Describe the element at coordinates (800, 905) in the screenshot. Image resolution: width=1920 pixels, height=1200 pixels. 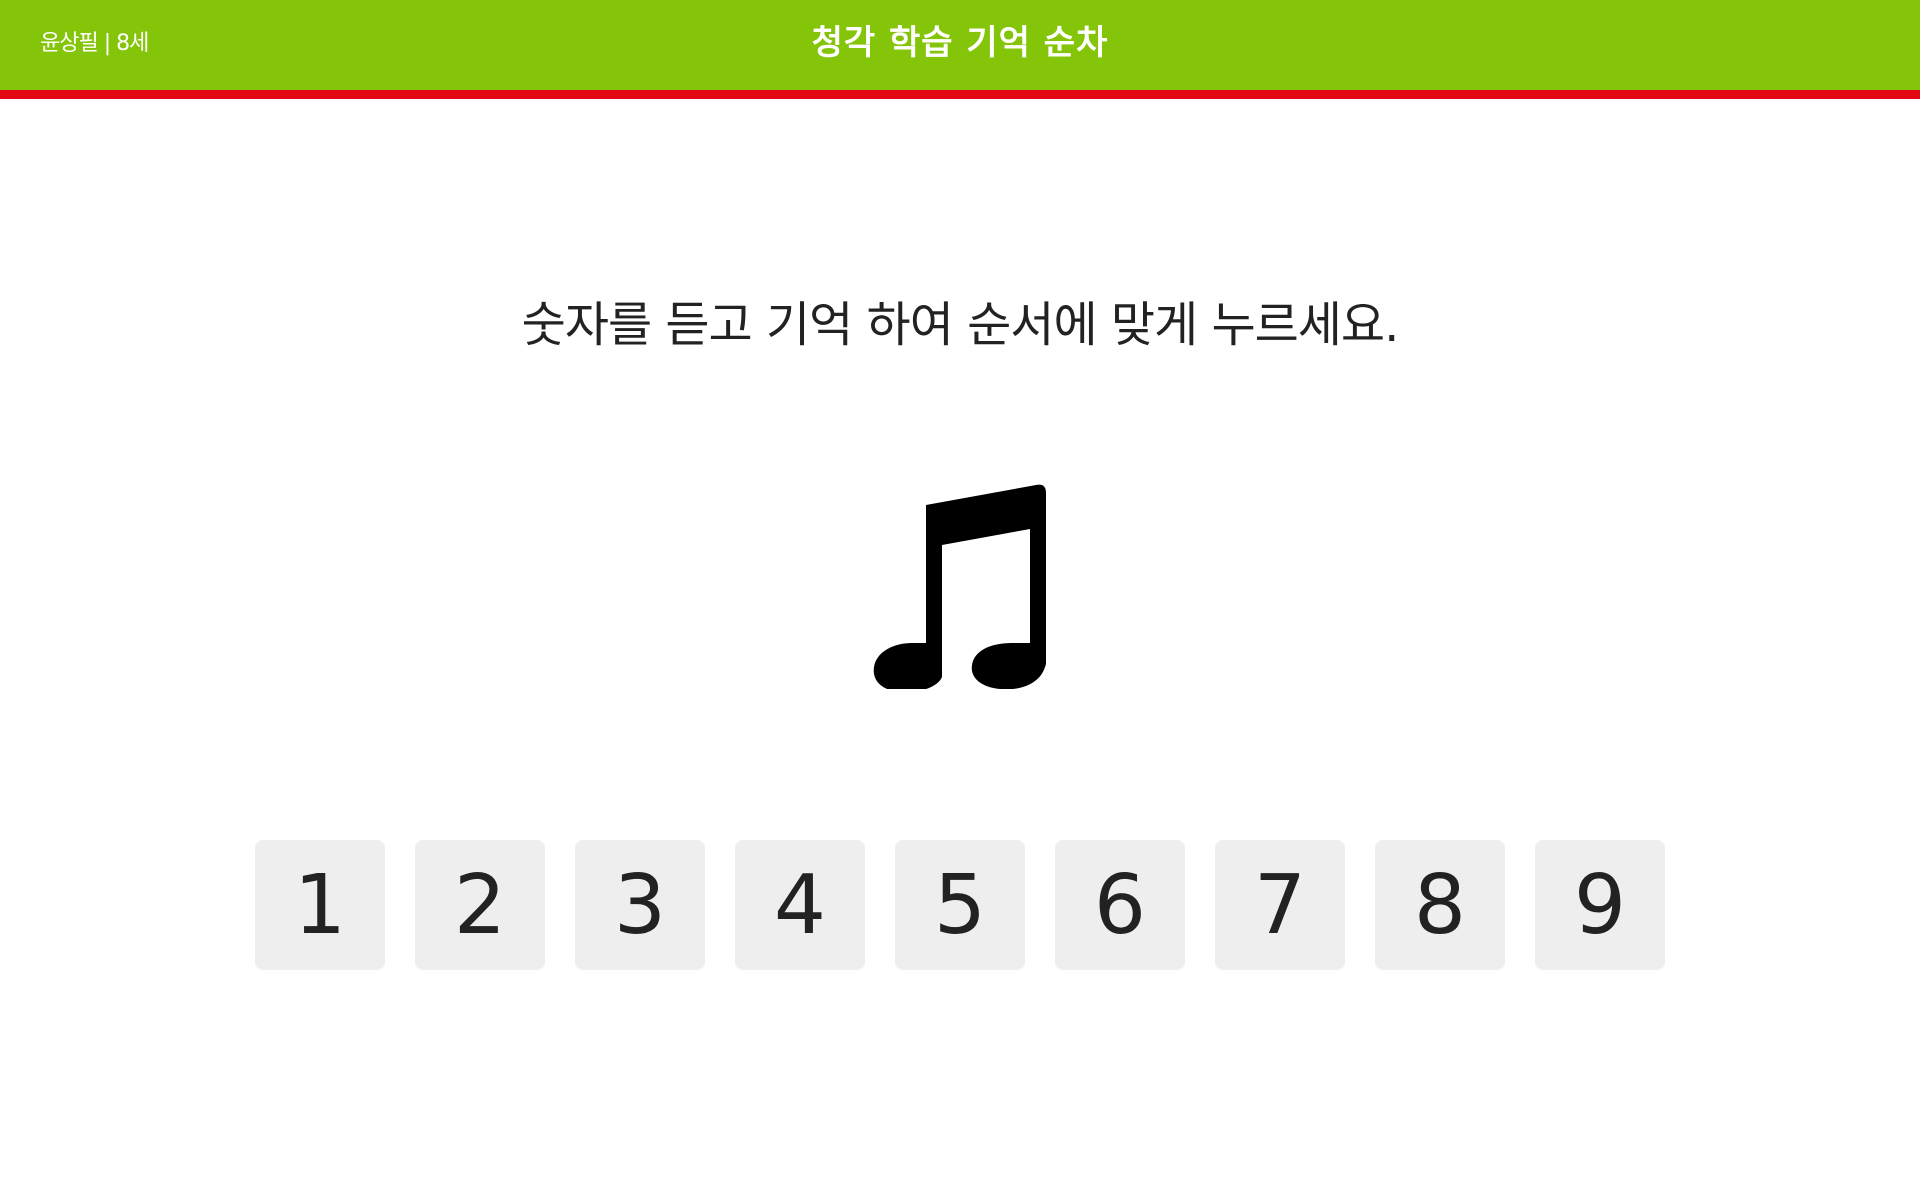
I see `number-key-4: 4` at that location.